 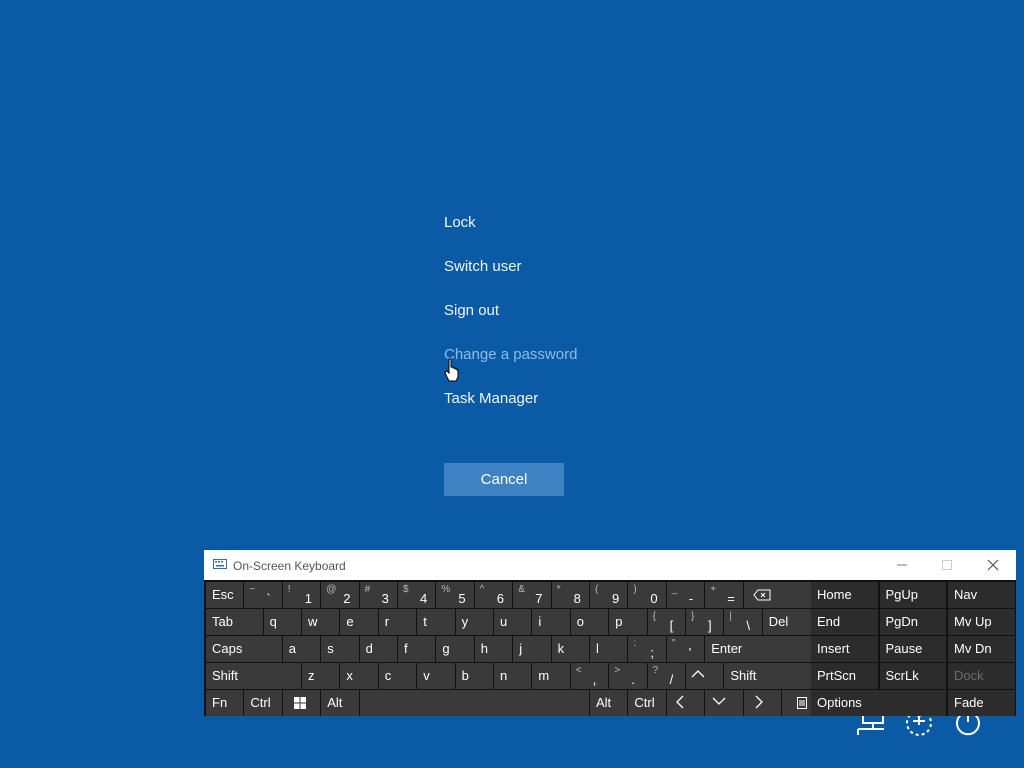 What do you see at coordinates (252, 589) in the screenshot?
I see `key-shift-label: ~` at bounding box center [252, 589].